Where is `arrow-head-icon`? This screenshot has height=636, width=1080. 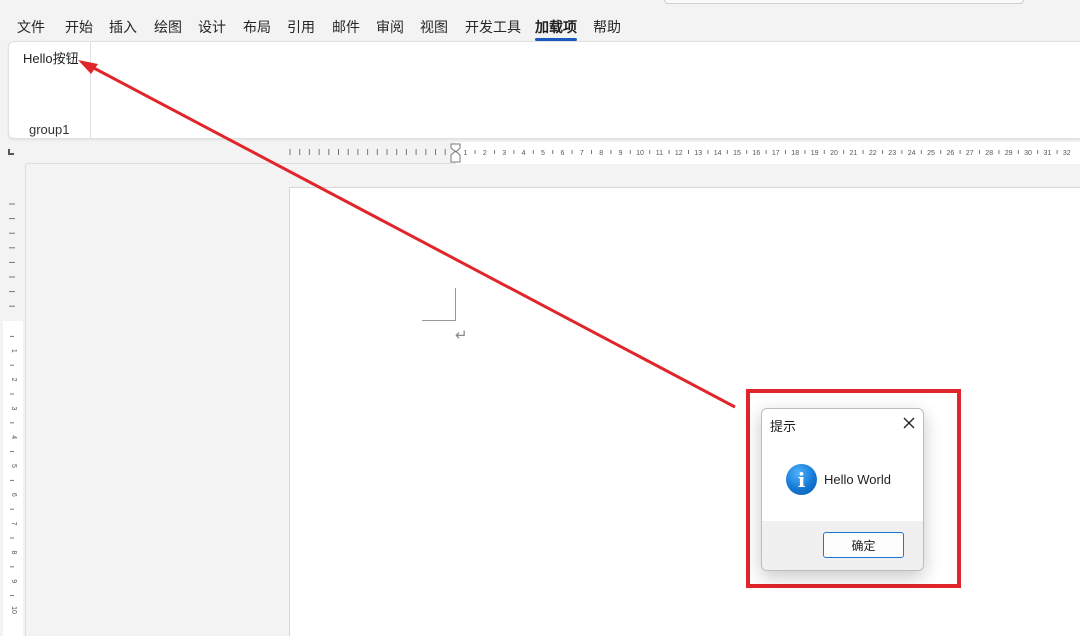 arrow-head-icon is located at coordinates (88, 67).